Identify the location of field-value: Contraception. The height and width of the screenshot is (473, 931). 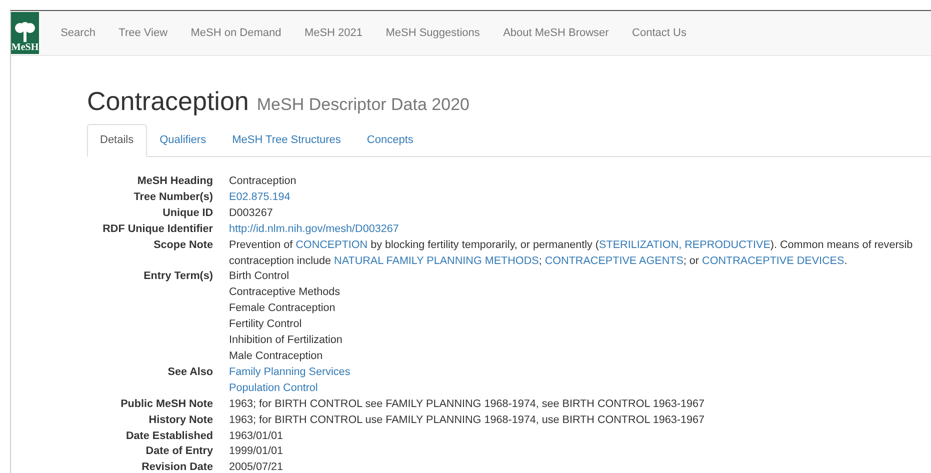
(262, 181).